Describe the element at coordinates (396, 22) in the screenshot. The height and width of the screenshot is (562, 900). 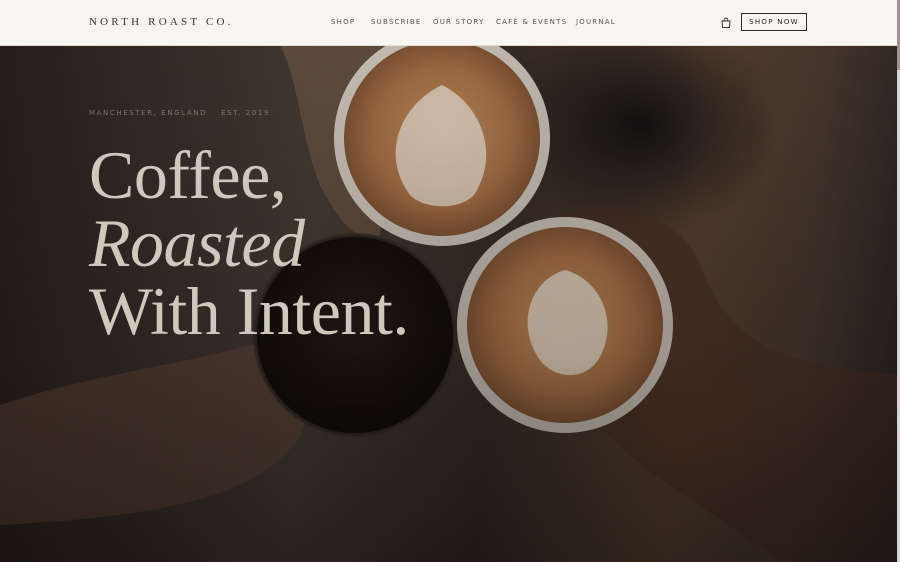
I see `nav-item-subscribe: SUBSCRIBE` at that location.